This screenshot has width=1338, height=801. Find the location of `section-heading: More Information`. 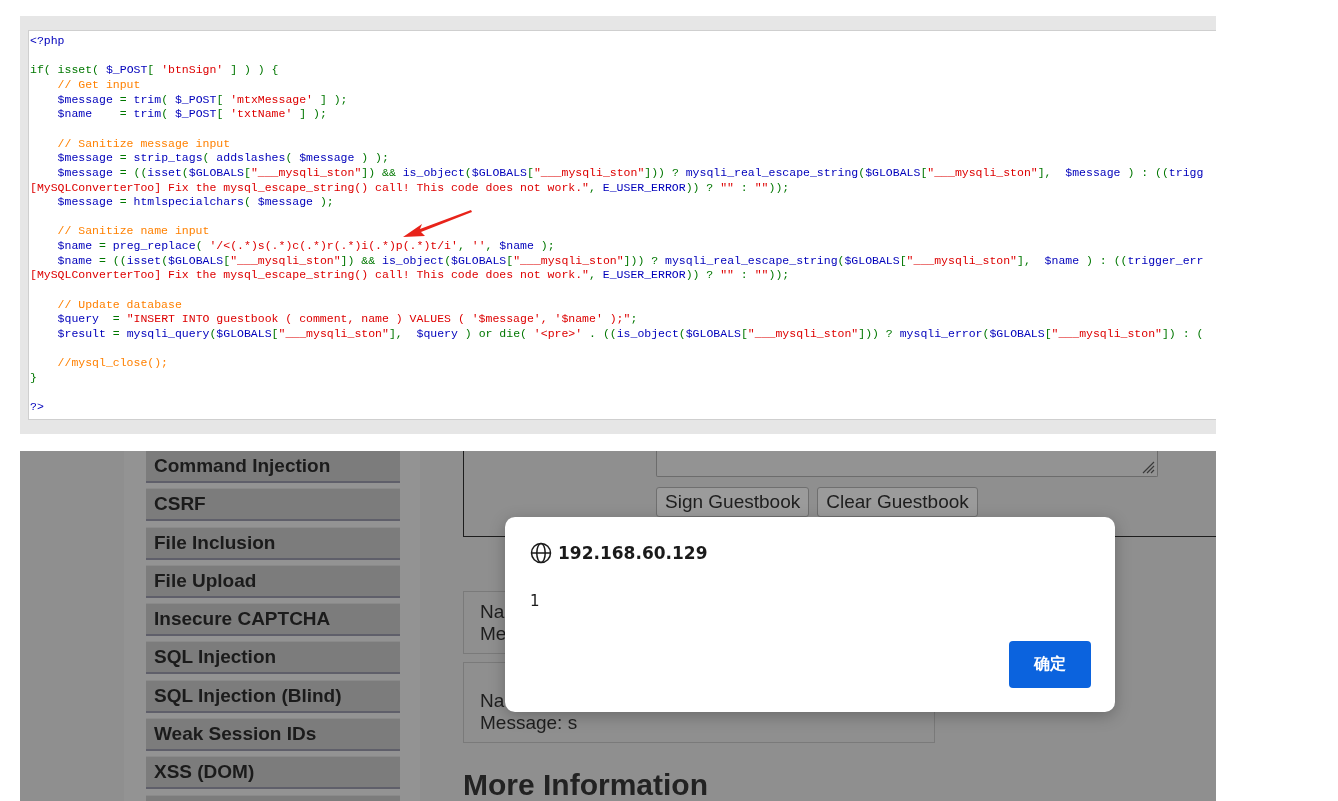

section-heading: More Information is located at coordinates (586, 784).